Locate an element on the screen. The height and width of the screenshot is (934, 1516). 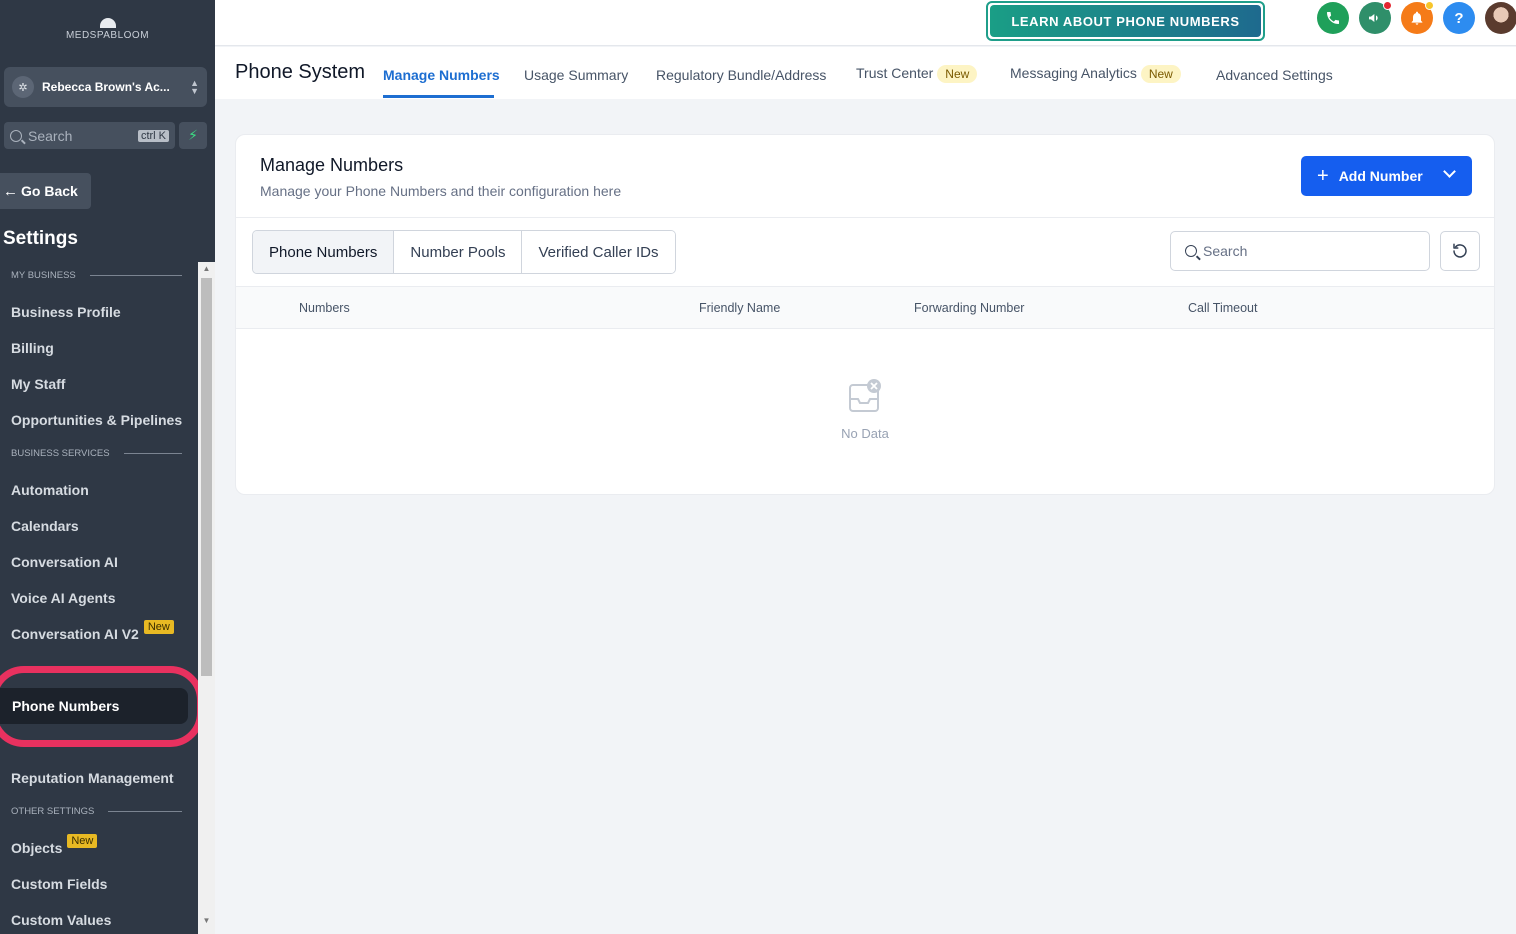
account-icon: ✲ is located at coordinates (23, 87).